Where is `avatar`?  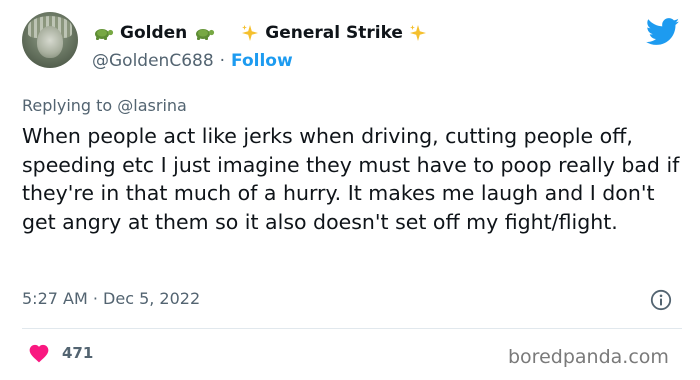
avatar is located at coordinates (50, 40).